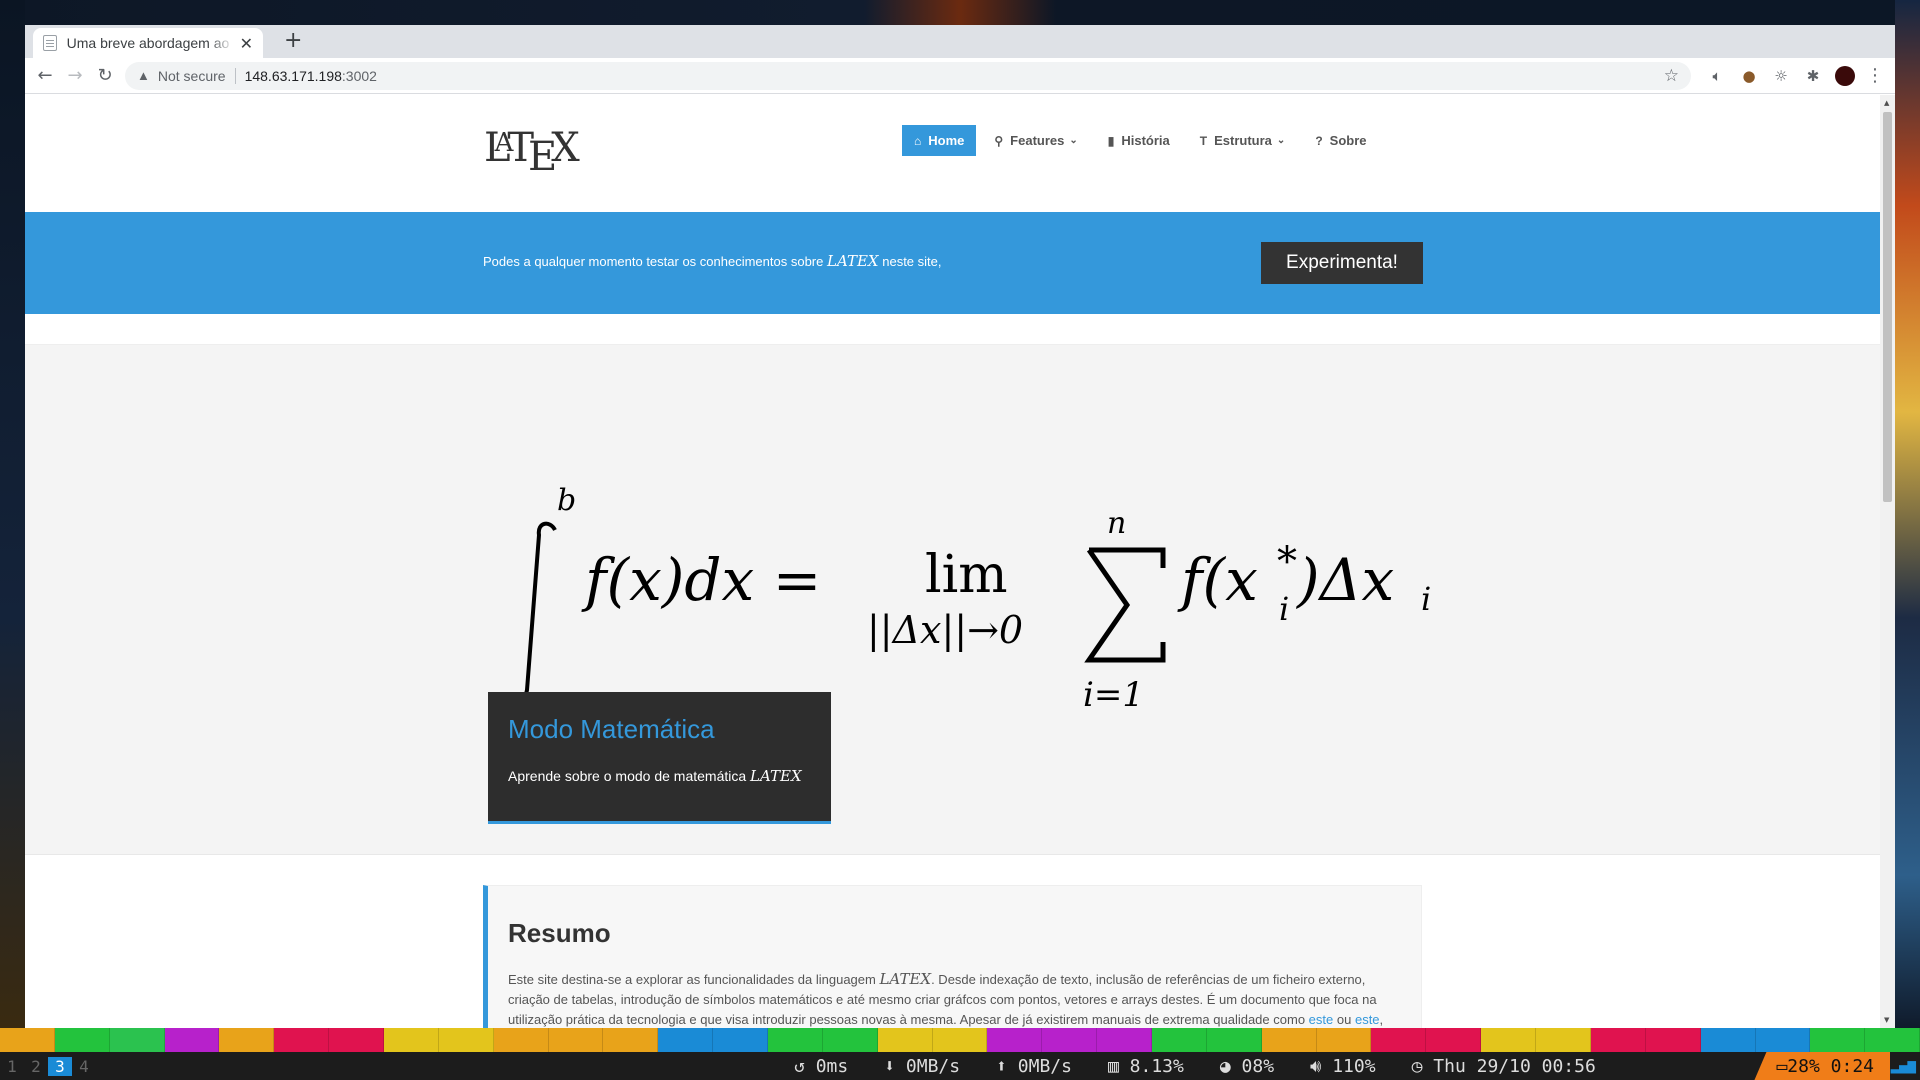 This screenshot has width=1920, height=1080. Describe the element at coordinates (1111, 140) in the screenshot. I see `book-icon: ▮` at that location.